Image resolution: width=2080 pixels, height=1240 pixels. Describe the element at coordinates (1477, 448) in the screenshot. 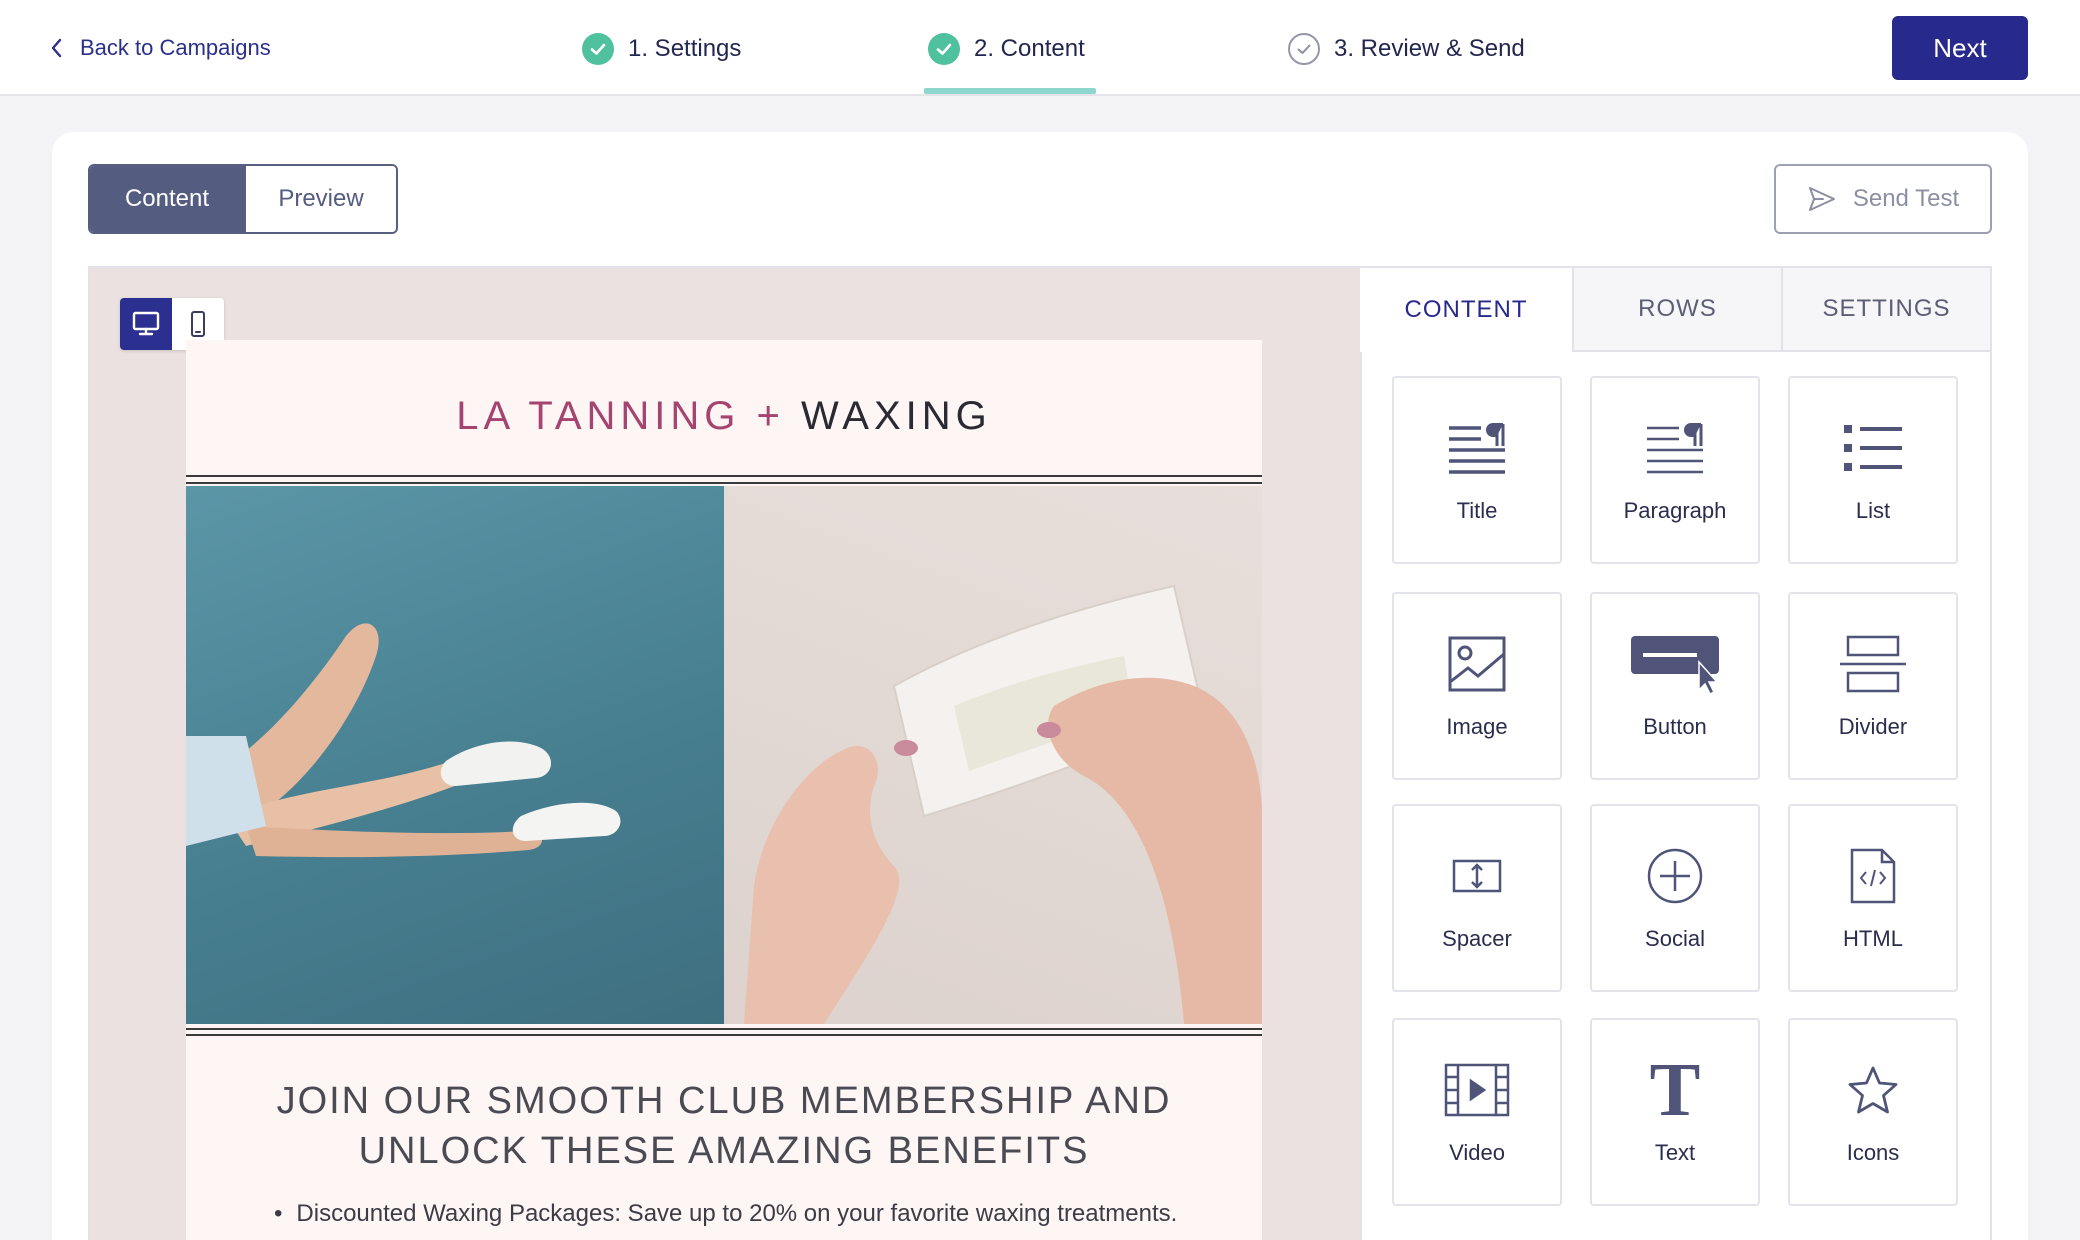

I see `title-icon` at that location.